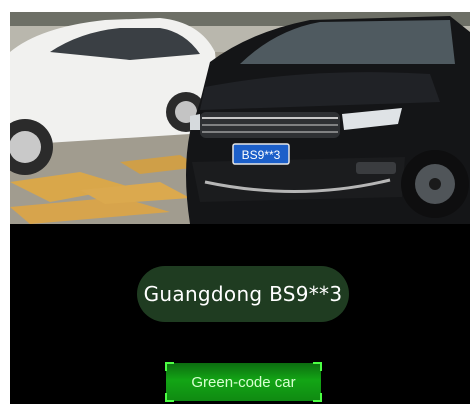 This screenshot has height=404, width=472. I want to click on plate-result-pill: Guangdong BS9**3, so click(243, 294).